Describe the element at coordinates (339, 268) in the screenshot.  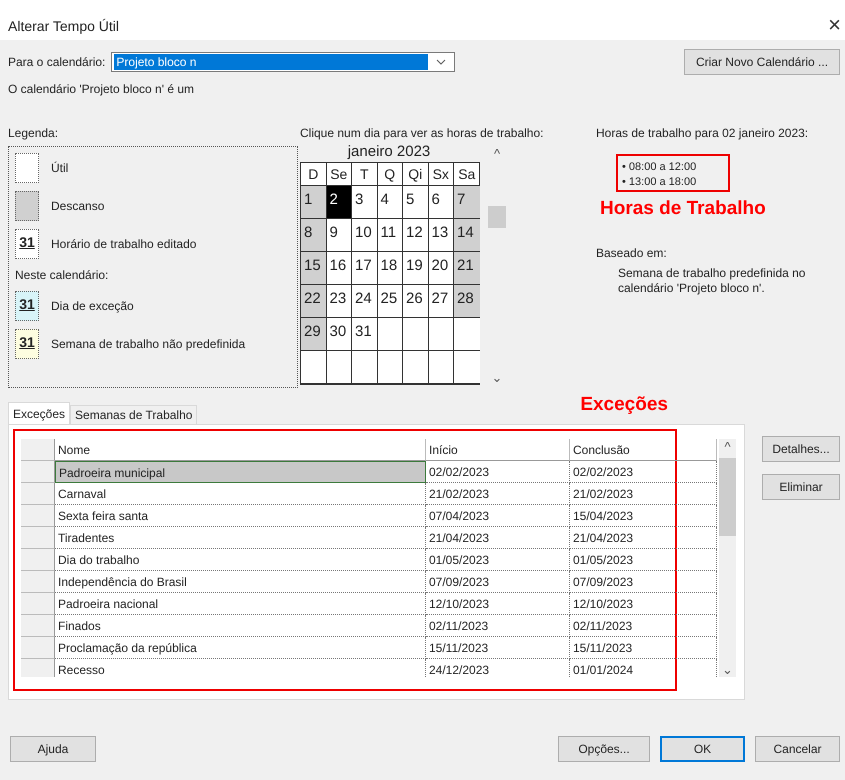
I see `calendar-day: 16` at that location.